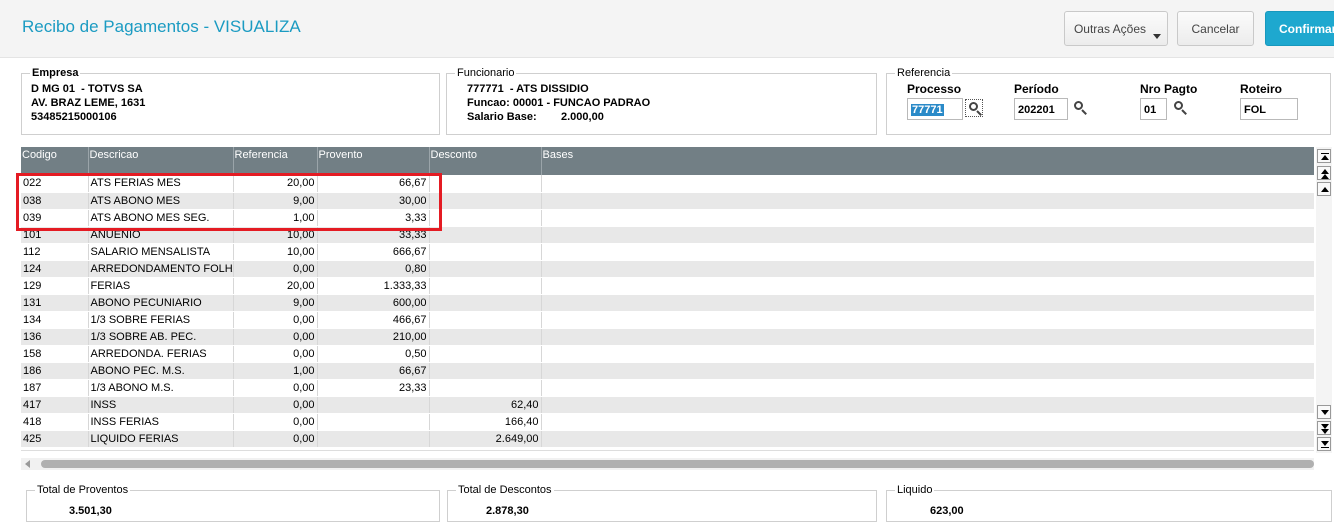  I want to click on empresa-line-1: D MG 01 - TOTVS SA, so click(87, 89).